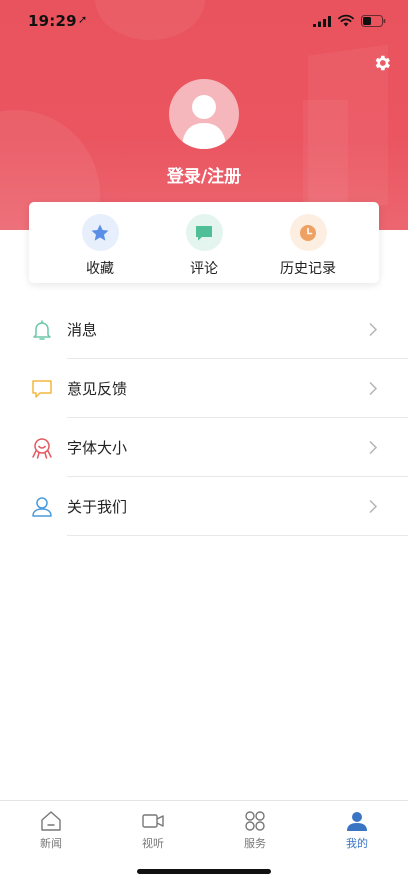 This screenshot has width=408, height=883. Describe the element at coordinates (204, 447) in the screenshot. I see `menu-item-font-size: 字体大小` at that location.